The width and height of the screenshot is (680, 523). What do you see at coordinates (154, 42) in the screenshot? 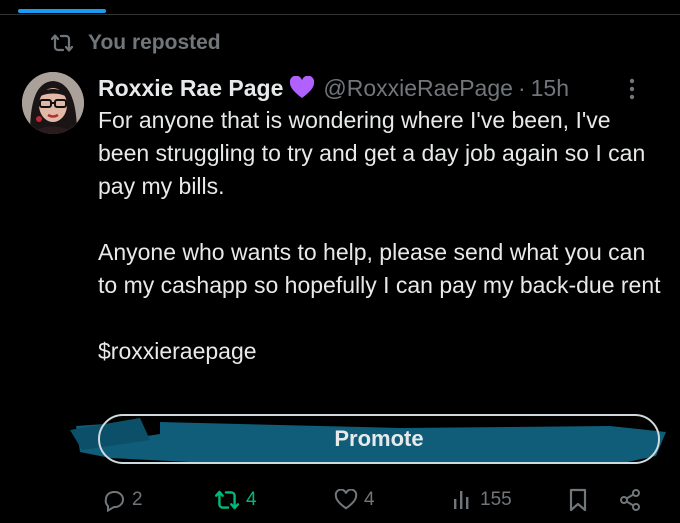
I see `repost-label: You reposted` at bounding box center [154, 42].